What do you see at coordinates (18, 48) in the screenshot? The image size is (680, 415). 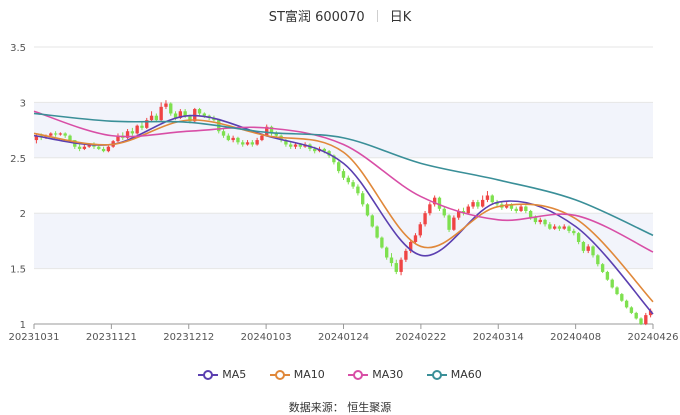 I see `y-tick-label: 3.5` at bounding box center [18, 48].